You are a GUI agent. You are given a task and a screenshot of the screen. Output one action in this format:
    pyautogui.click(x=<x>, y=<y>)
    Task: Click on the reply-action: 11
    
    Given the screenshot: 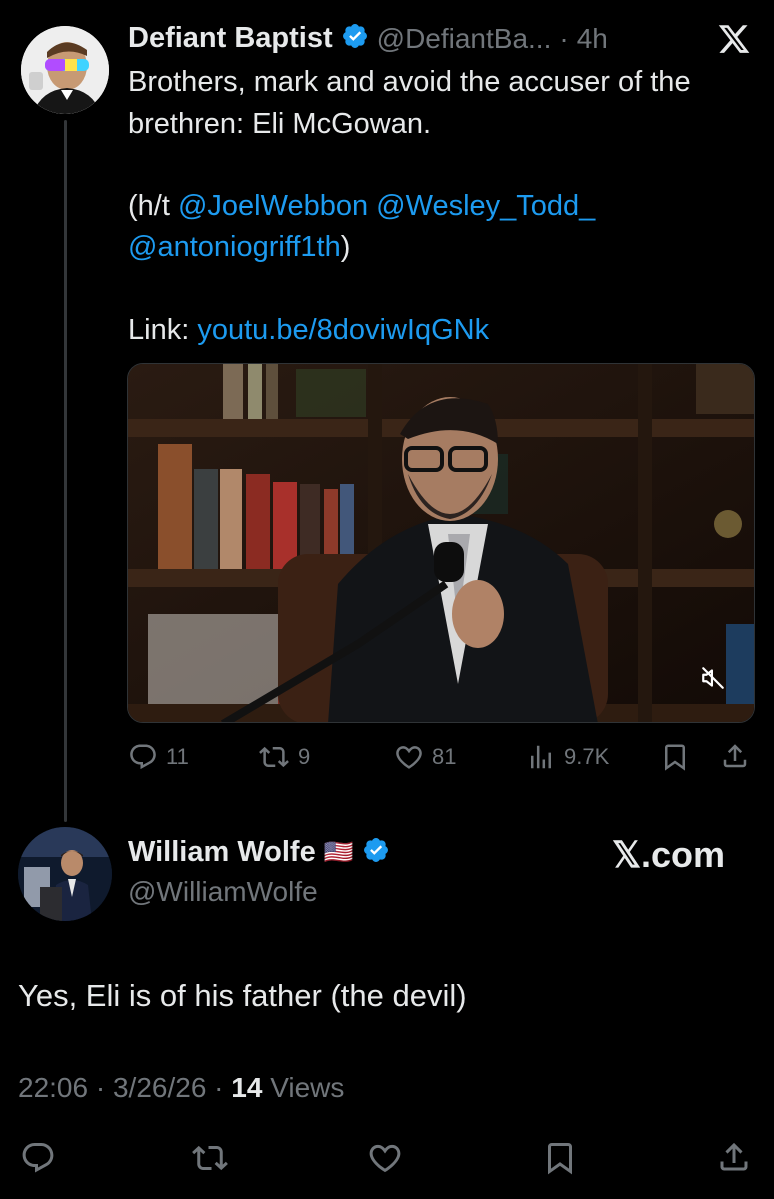 What is the action you would take?
    pyautogui.click(x=158, y=757)
    